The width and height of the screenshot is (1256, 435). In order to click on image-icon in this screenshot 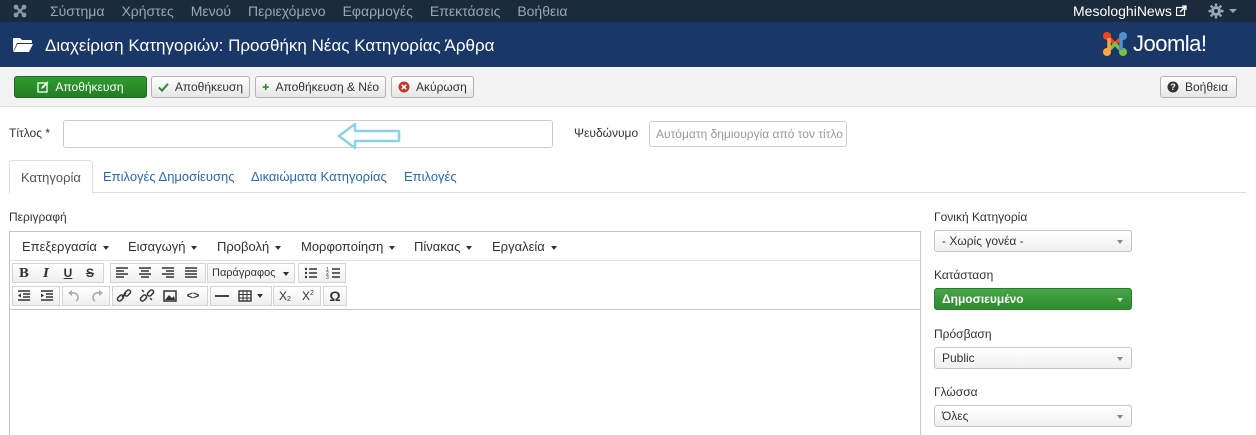, I will do `click(170, 296)`.